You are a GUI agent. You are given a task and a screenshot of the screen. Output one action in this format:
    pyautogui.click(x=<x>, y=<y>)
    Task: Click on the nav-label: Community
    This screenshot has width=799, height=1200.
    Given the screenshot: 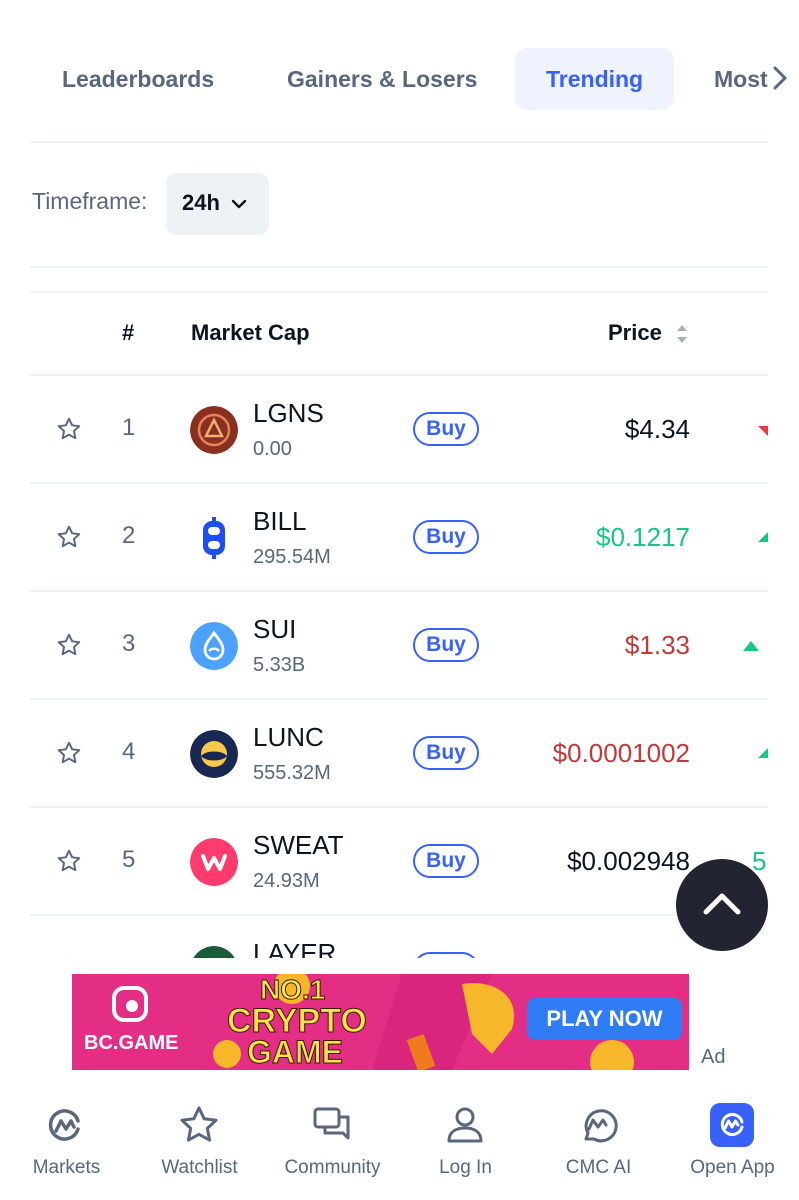 What is the action you would take?
    pyautogui.click(x=332, y=1167)
    